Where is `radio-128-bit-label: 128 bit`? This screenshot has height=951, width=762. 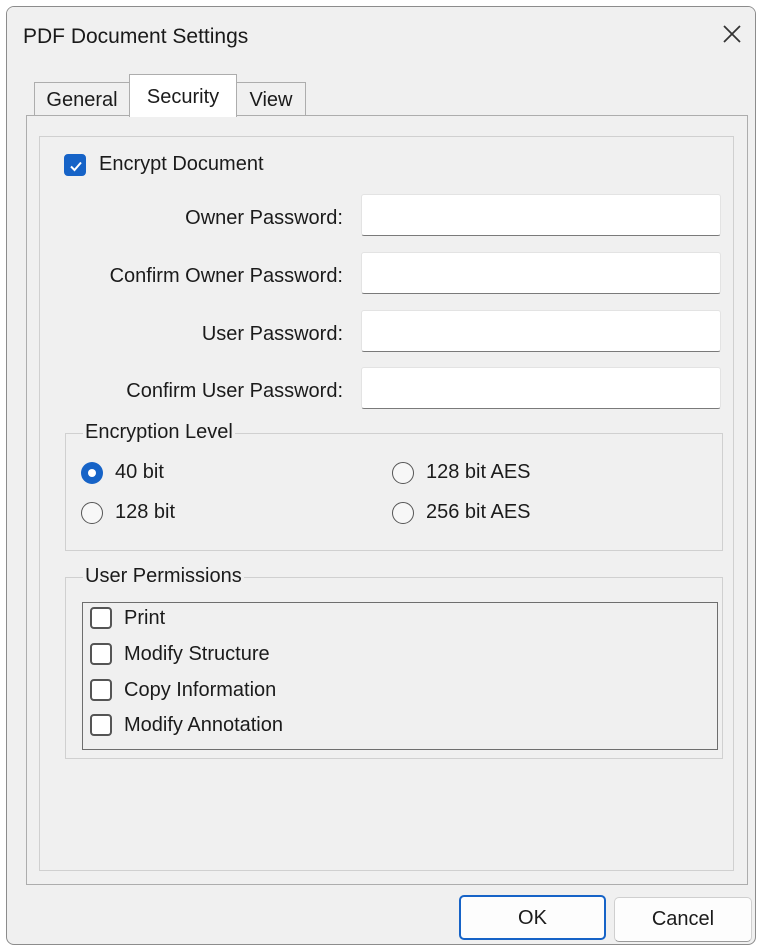
radio-128-bit-label: 128 bit is located at coordinates (145, 512).